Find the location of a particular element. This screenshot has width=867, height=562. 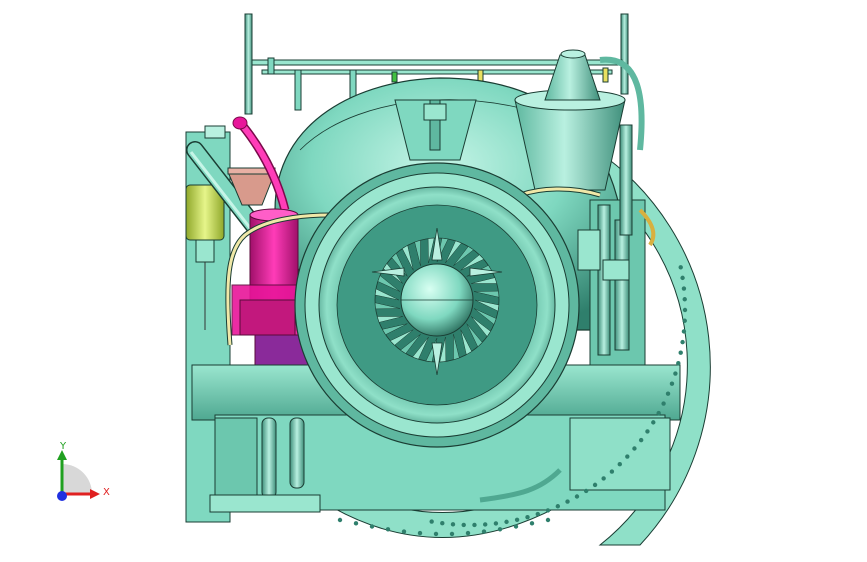

triad-base is located at coordinates (77, 479).